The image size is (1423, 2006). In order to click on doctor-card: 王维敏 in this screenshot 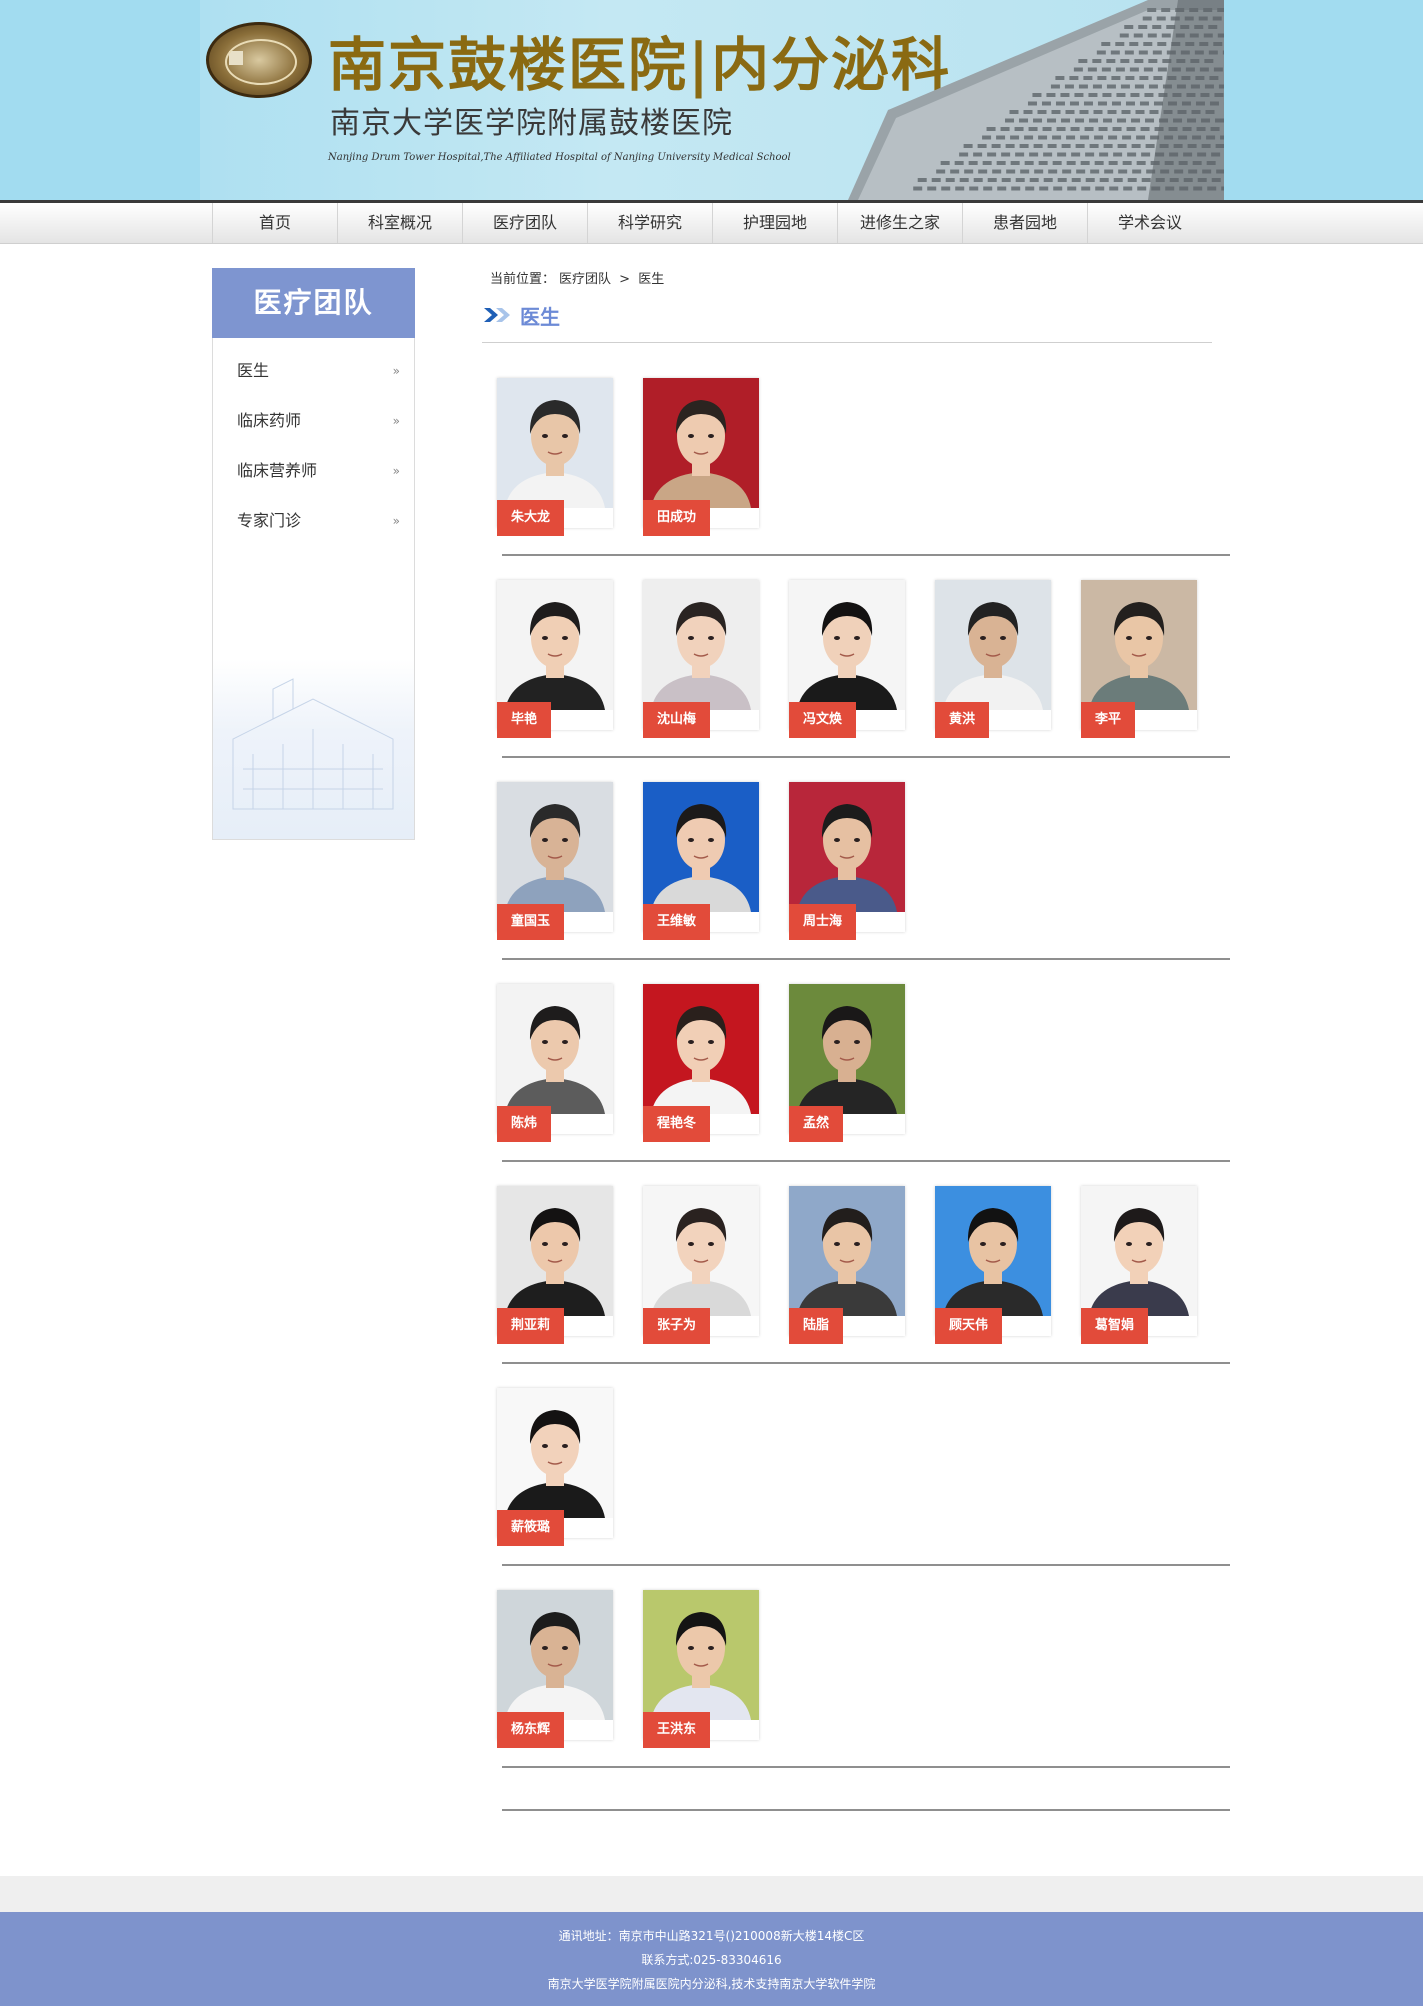, I will do `click(701, 861)`.